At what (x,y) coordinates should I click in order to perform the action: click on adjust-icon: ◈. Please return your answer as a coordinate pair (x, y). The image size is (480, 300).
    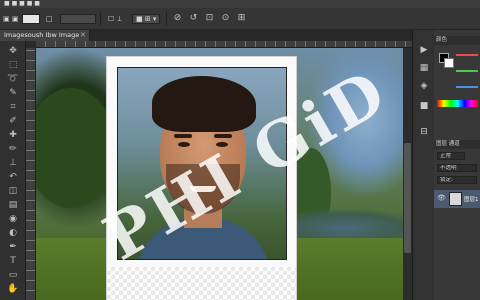
    Looking at the image, I should click on (424, 86).